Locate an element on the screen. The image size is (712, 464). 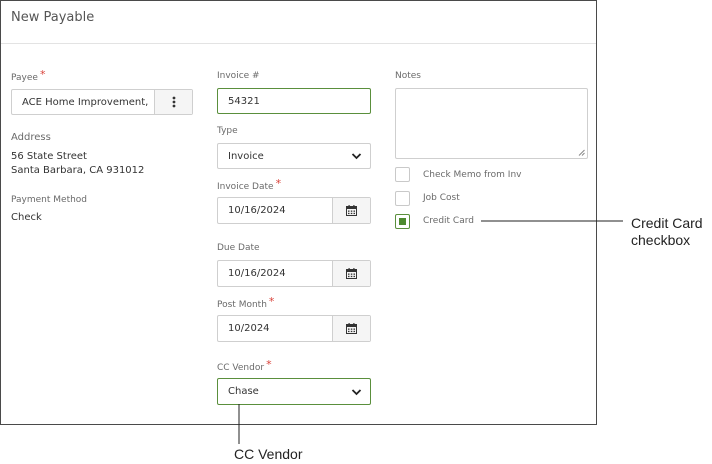
cc-vendor-callout: CC Vendor is located at coordinates (268, 454).